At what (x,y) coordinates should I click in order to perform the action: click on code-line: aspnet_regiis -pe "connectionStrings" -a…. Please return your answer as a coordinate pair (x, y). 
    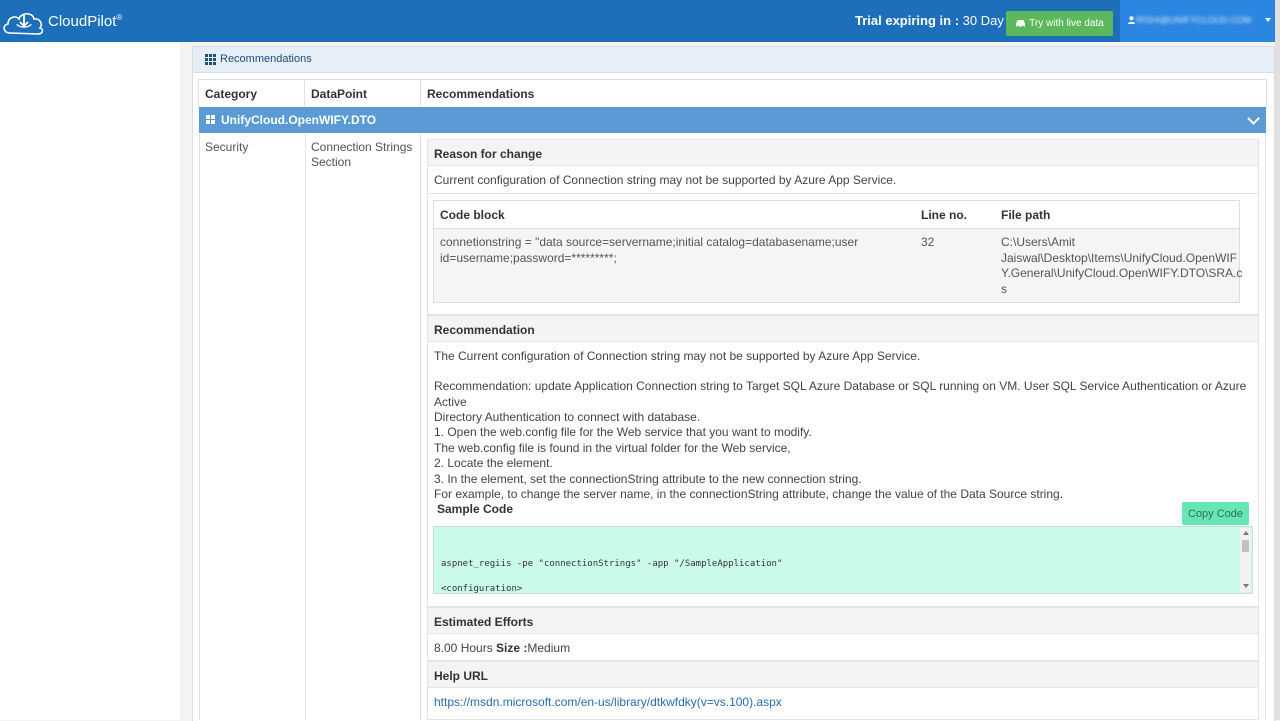
    Looking at the image, I should click on (612, 564).